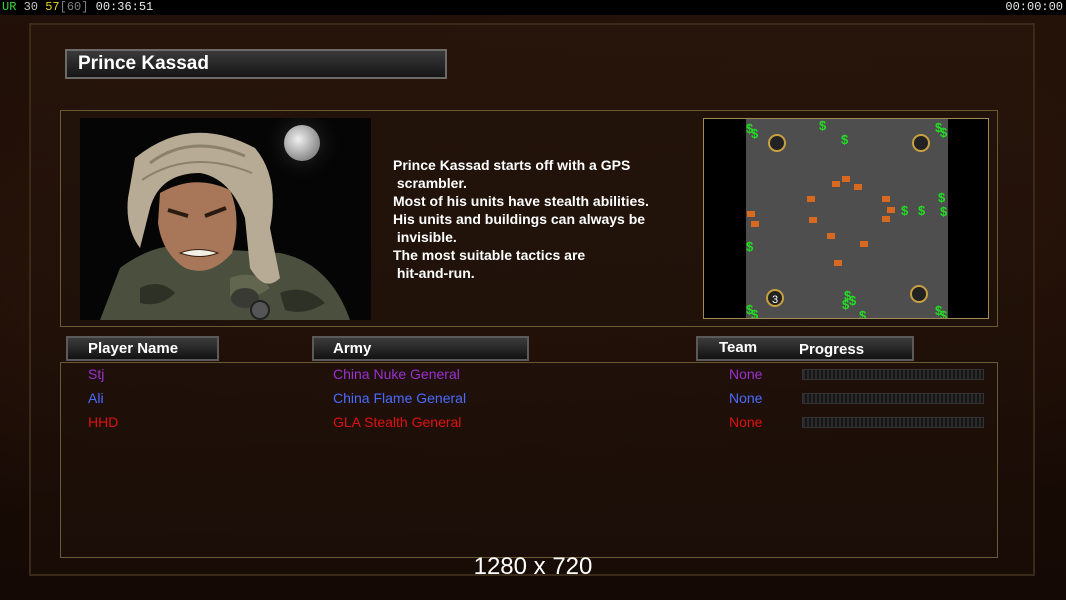 The height and width of the screenshot is (600, 1066). What do you see at coordinates (9, 7) in the screenshot?
I see `ur-label: UR` at bounding box center [9, 7].